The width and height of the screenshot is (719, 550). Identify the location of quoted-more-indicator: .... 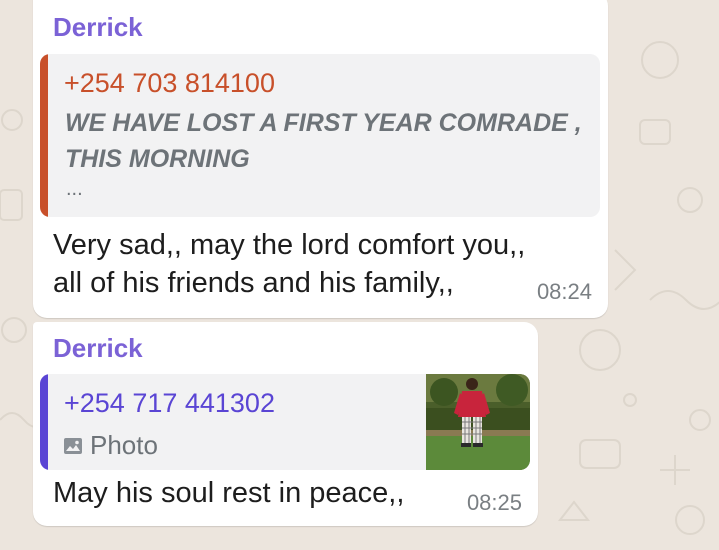
(74, 189).